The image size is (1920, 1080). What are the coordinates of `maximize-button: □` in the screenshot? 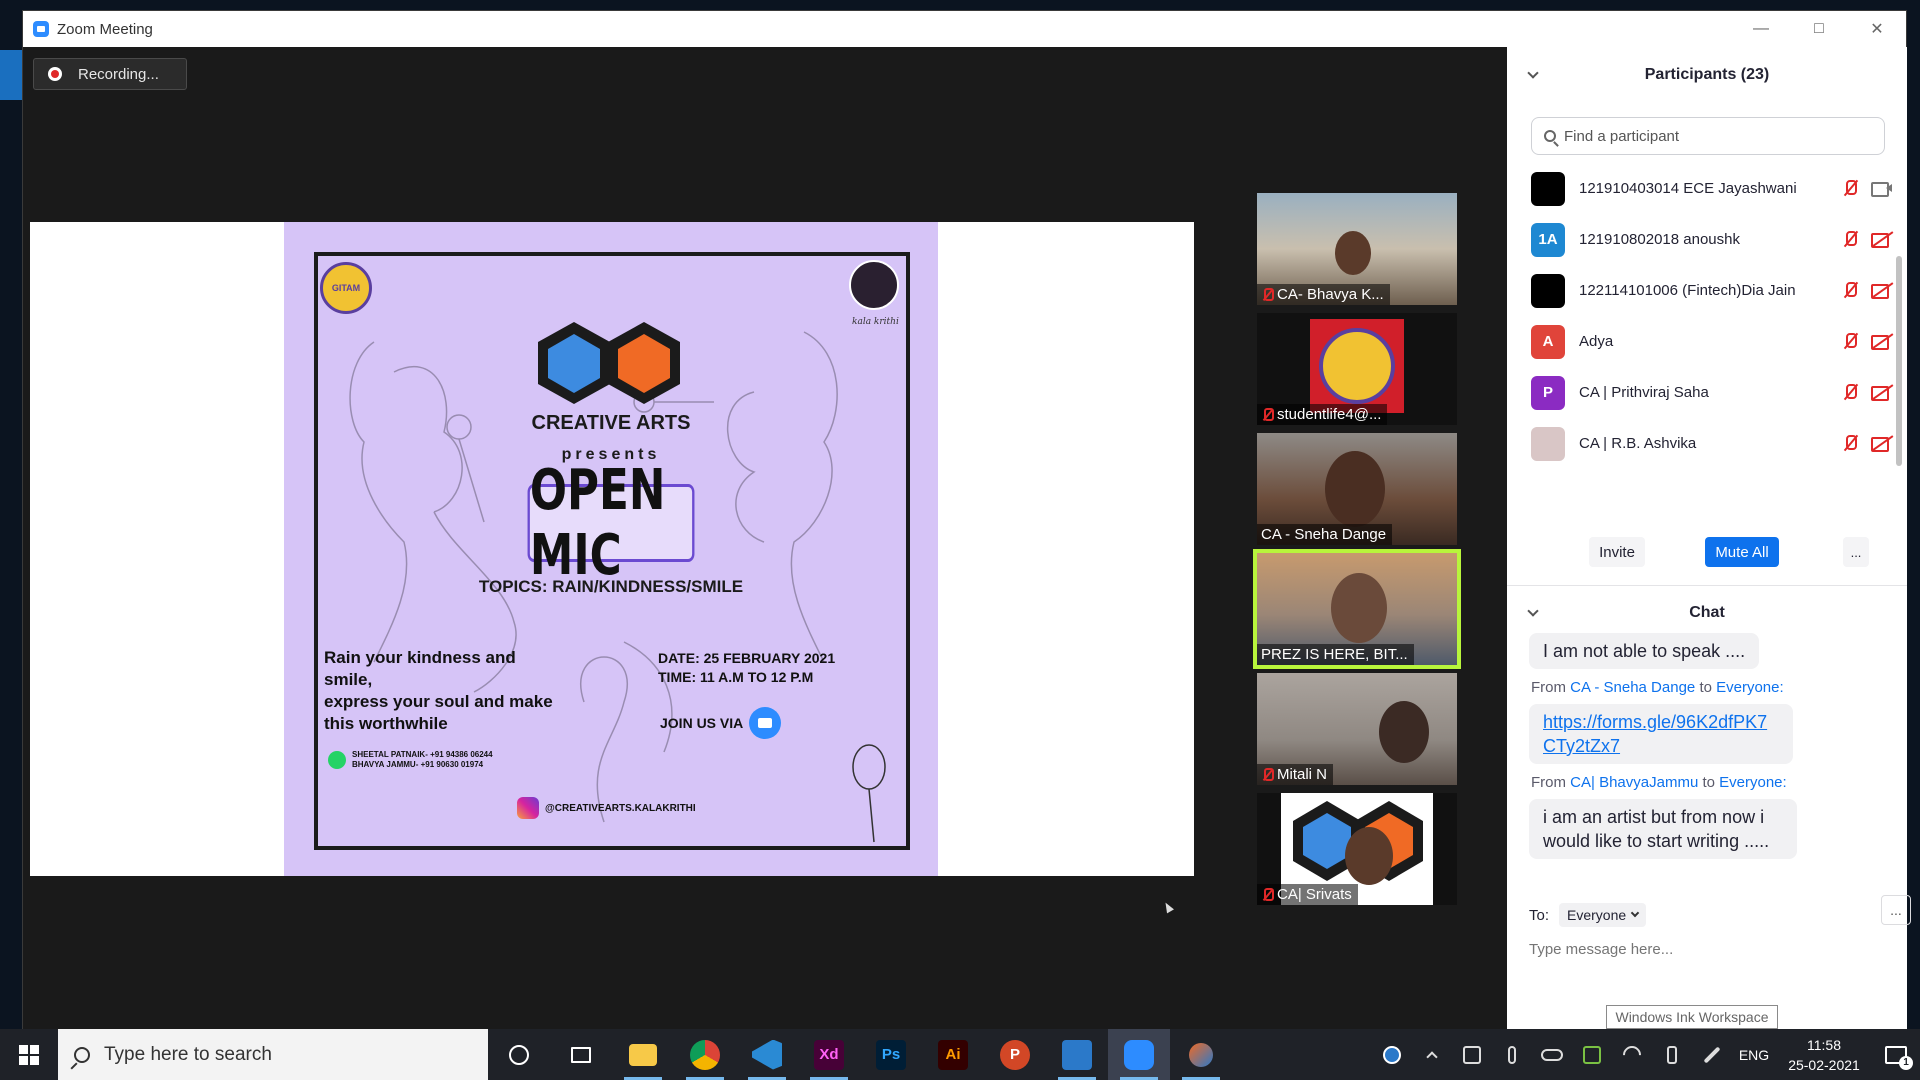 It's located at (1819, 29).